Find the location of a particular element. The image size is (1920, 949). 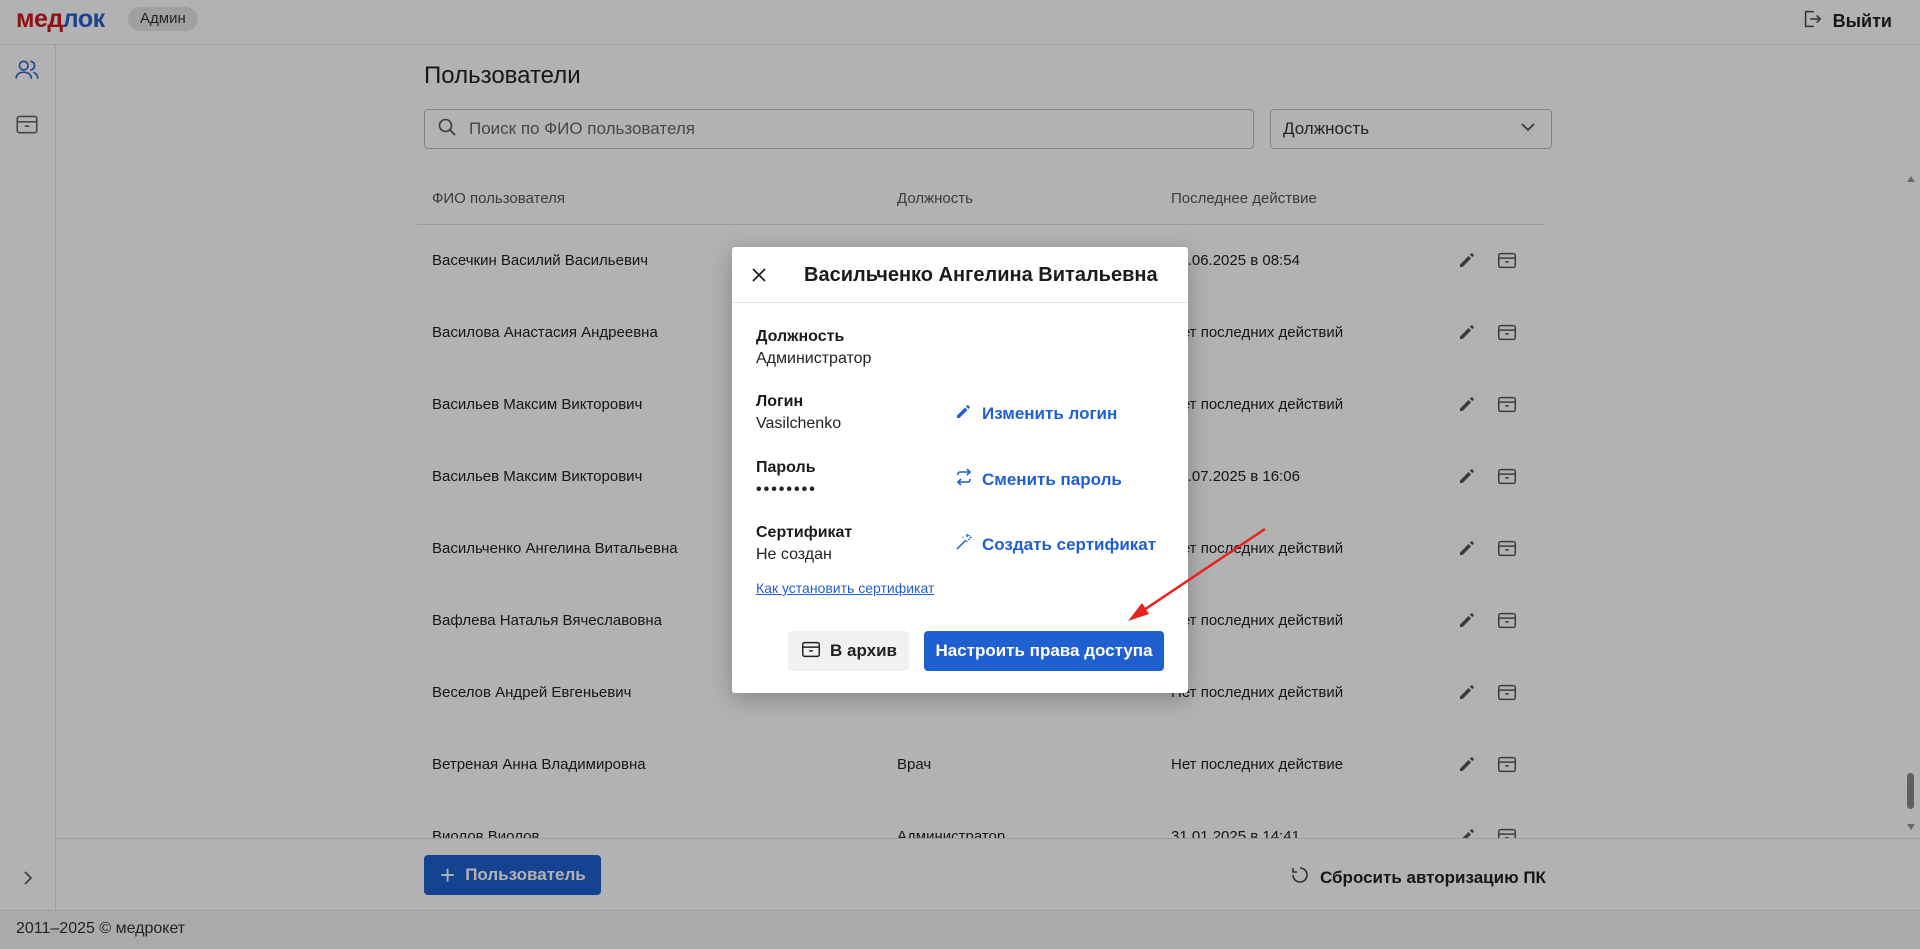

password-label: Пароль is located at coordinates (786, 467).